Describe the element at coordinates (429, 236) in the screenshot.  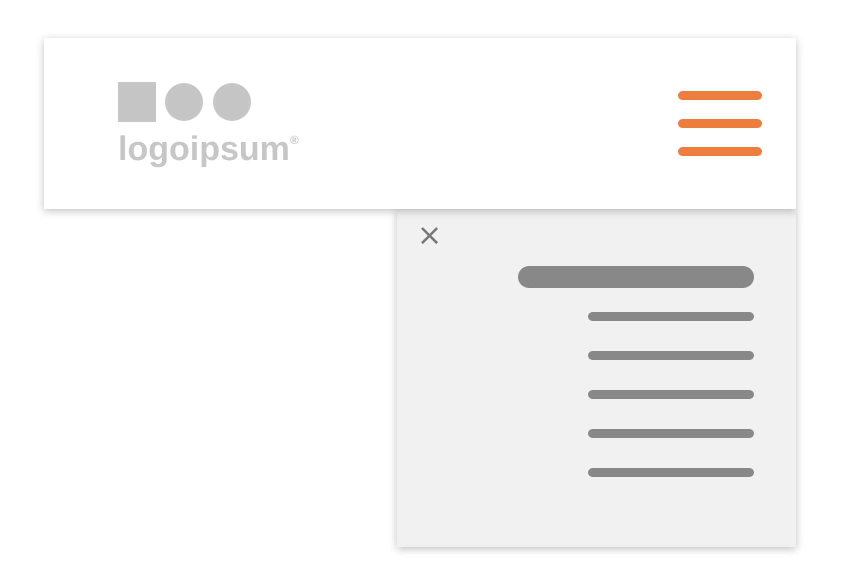
I see `close-button: ×` at that location.